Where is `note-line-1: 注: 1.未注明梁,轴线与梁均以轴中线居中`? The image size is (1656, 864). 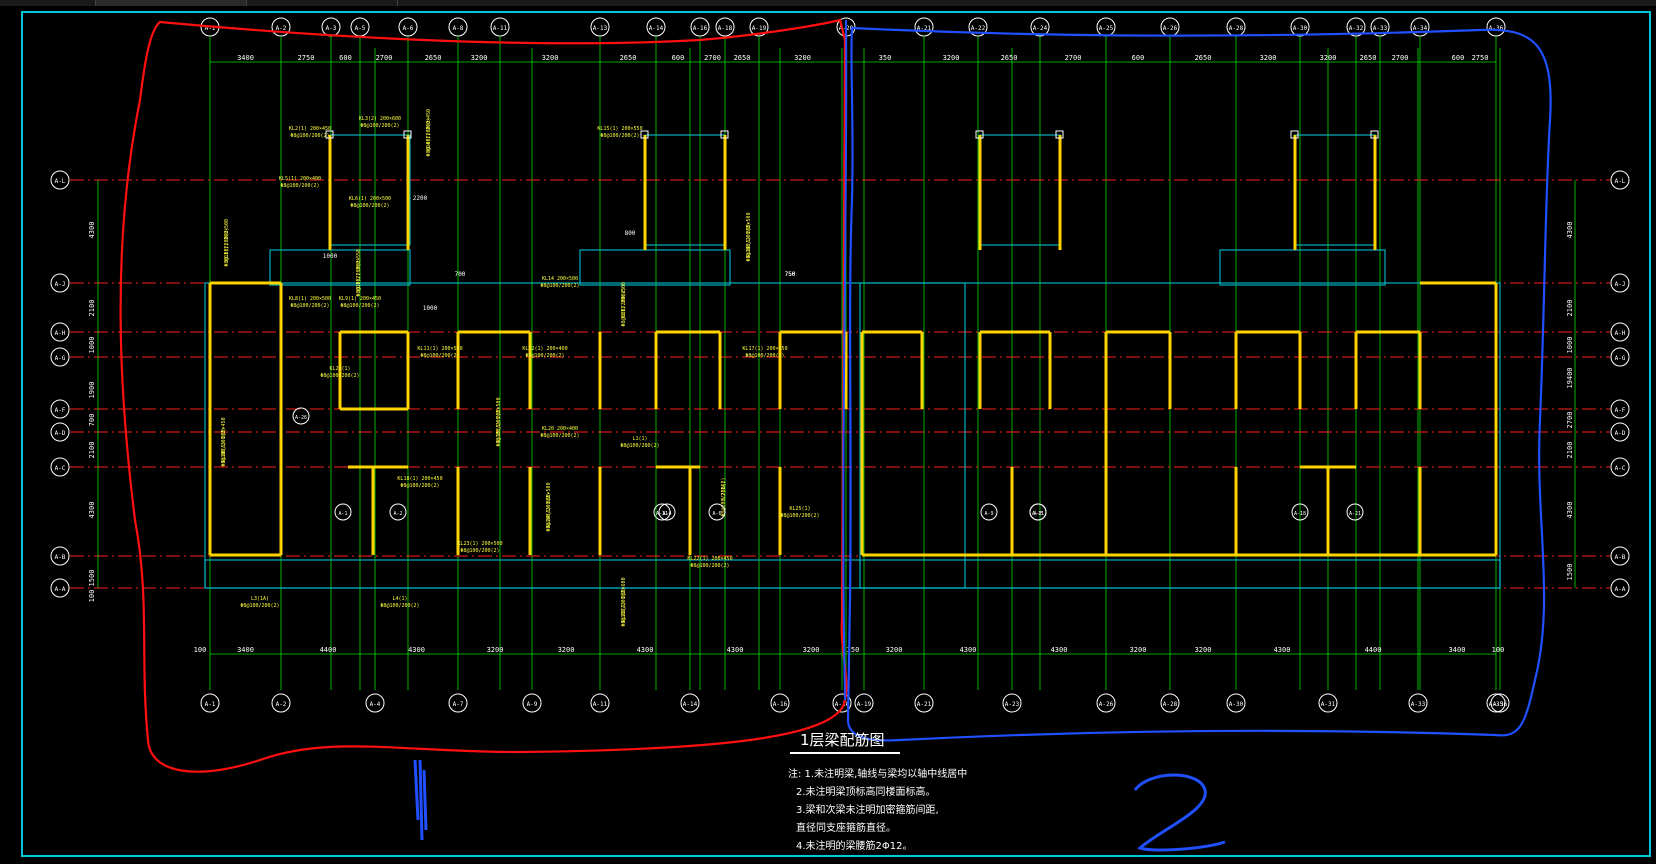 note-line-1: 注: 1.未注明梁,轴线与梁均以轴中线居中 is located at coordinates (878, 774).